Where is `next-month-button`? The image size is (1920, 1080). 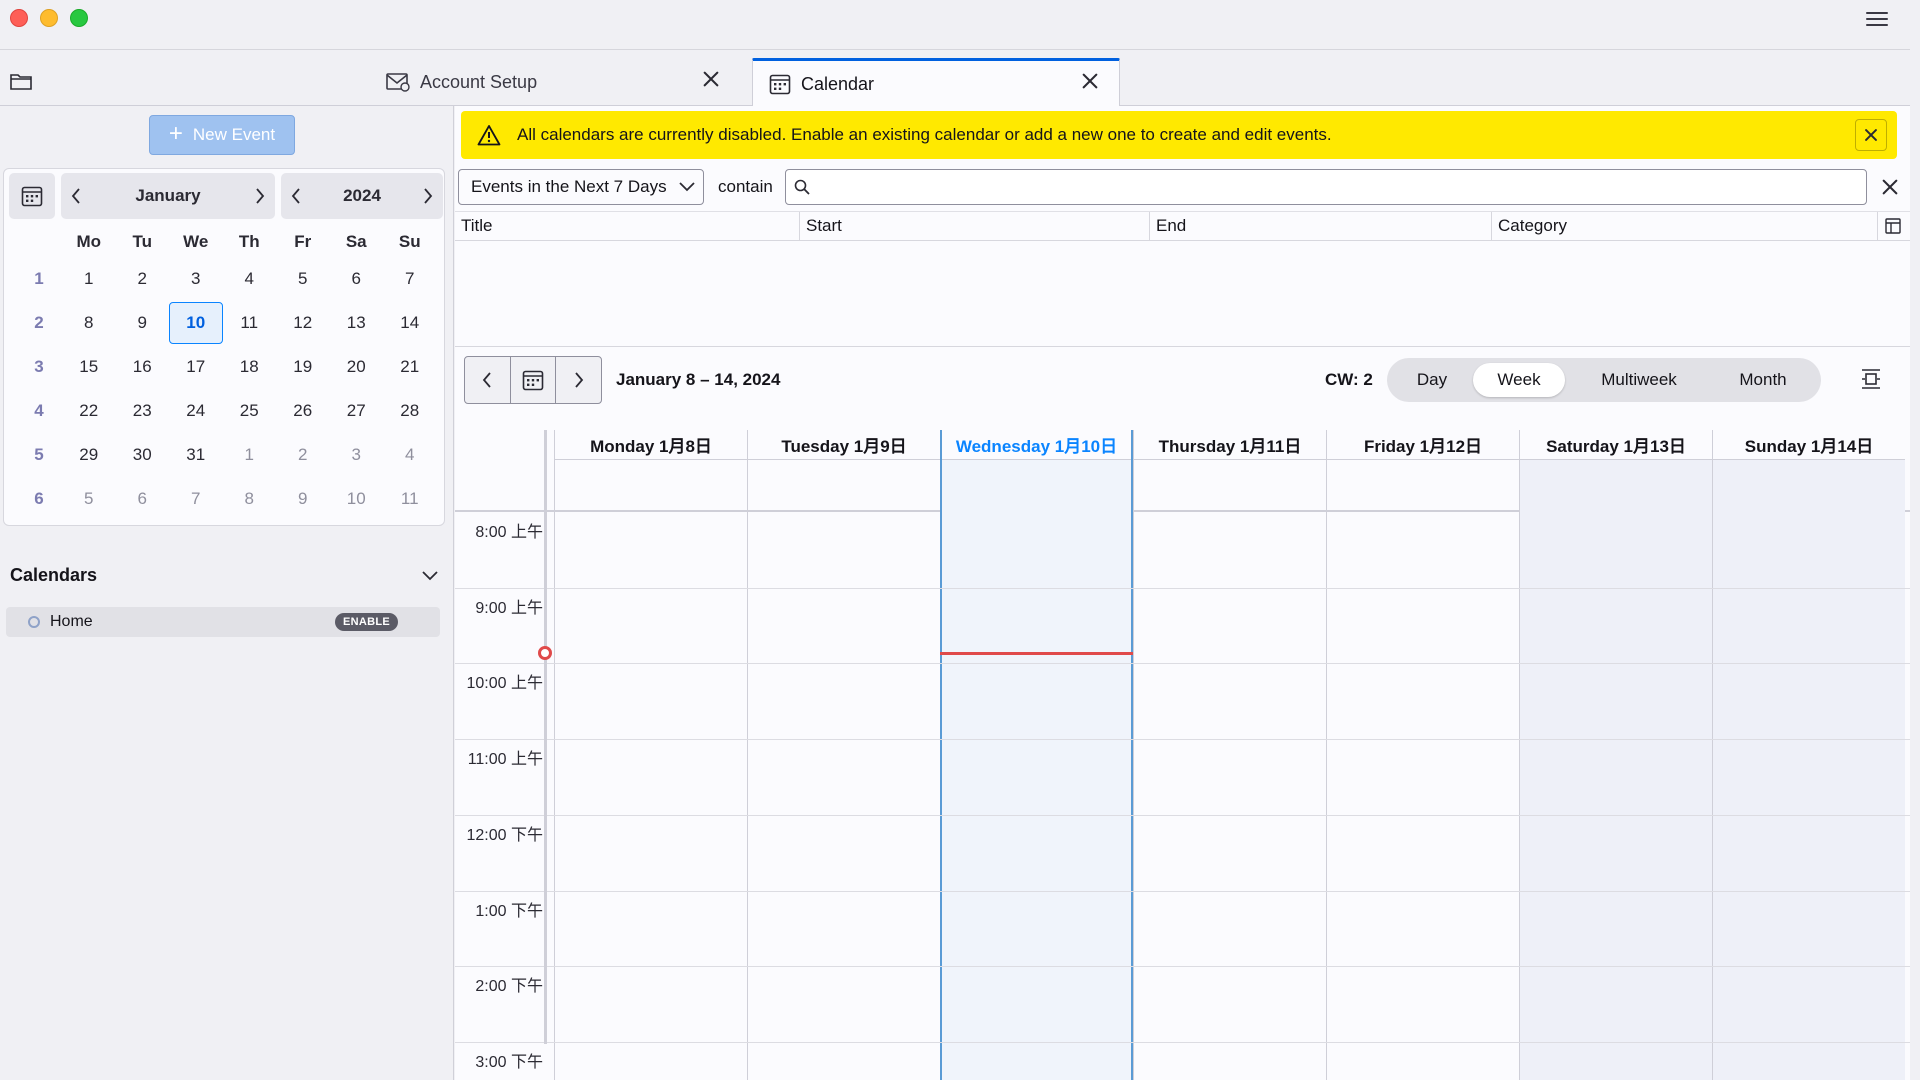
next-month-button is located at coordinates (260, 196).